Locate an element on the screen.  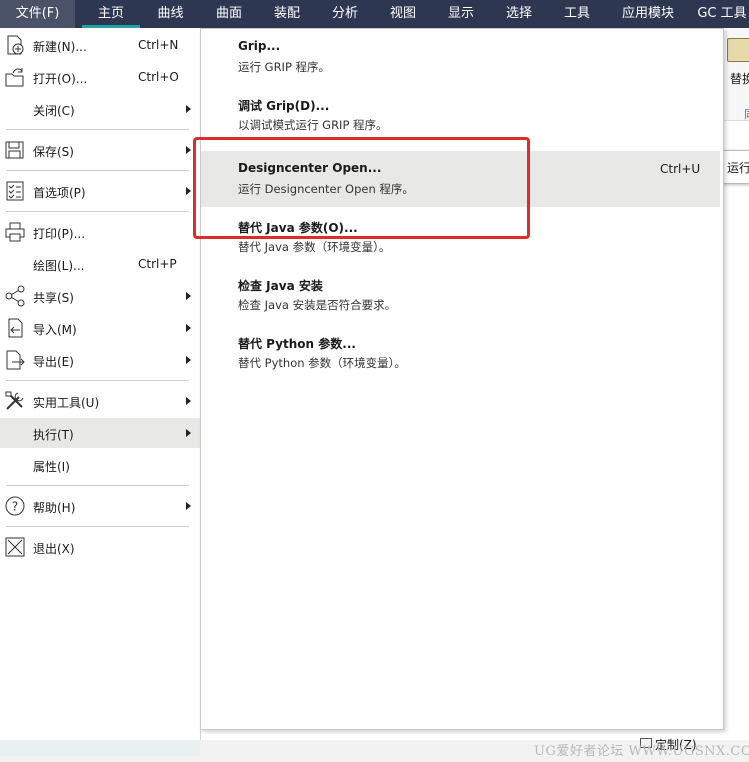
tooltip-text: 运行 is located at coordinates (738, 168).